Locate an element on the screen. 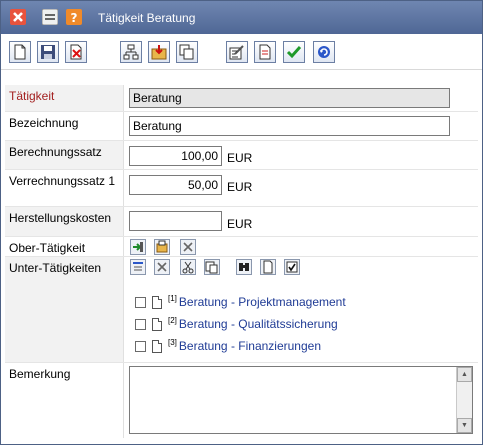 This screenshot has width=483, height=445. print-button is located at coordinates (265, 52).